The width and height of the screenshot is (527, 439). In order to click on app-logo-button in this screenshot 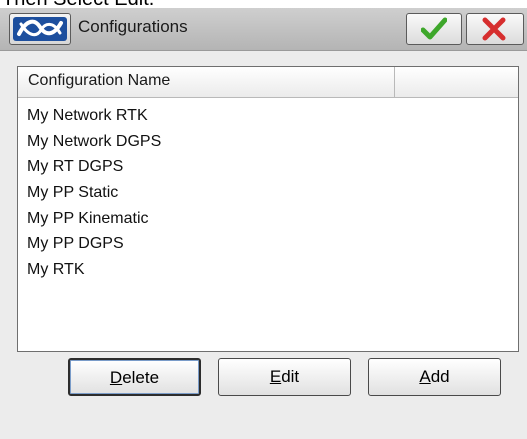, I will do `click(40, 29)`.